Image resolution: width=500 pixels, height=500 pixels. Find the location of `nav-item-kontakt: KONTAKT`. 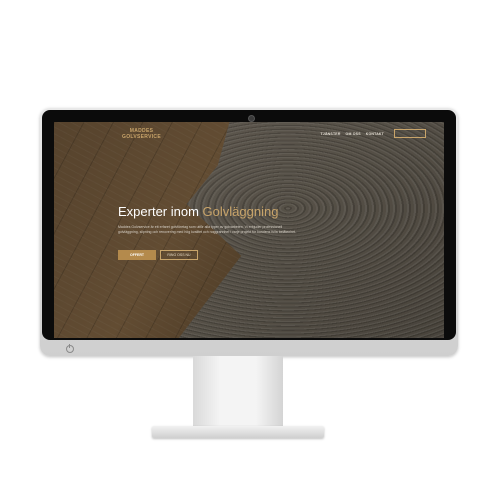

nav-item-kontakt: KONTAKT is located at coordinates (375, 134).